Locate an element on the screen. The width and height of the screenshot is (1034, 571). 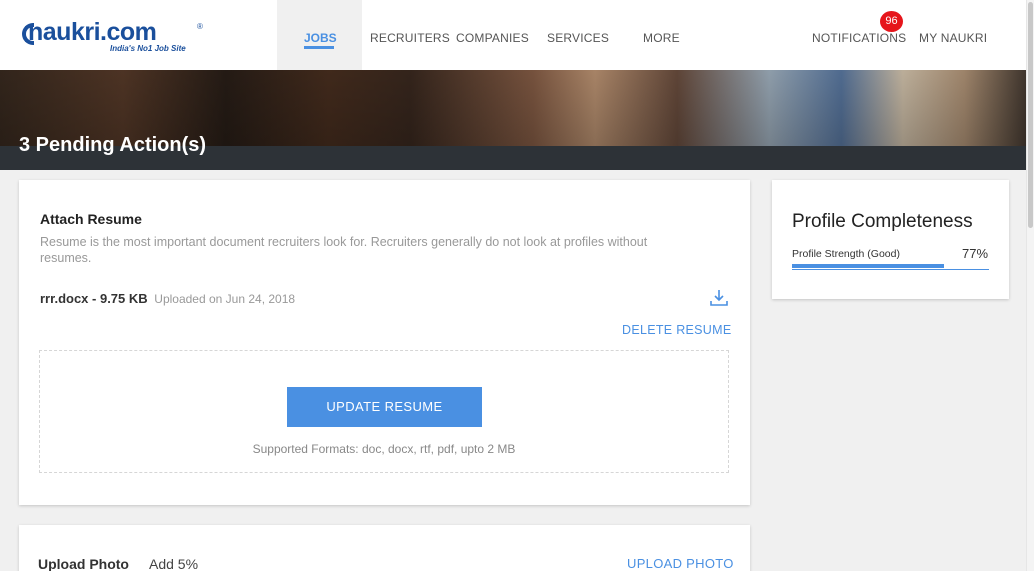
profile-strength-bar is located at coordinates (890, 267).